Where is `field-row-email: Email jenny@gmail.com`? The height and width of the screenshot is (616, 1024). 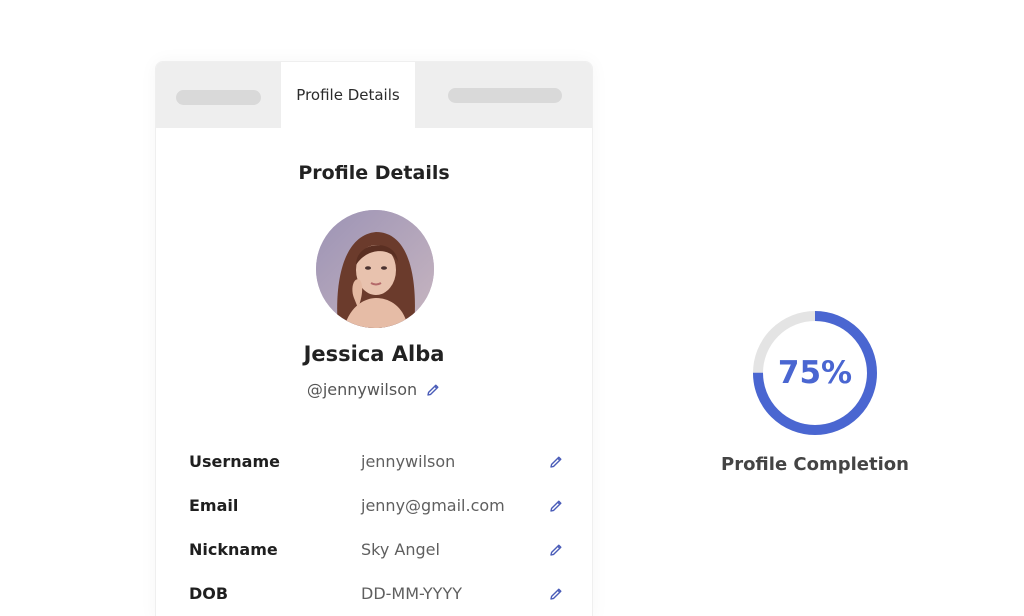 field-row-email: Email jenny@gmail.com is located at coordinates (376, 508).